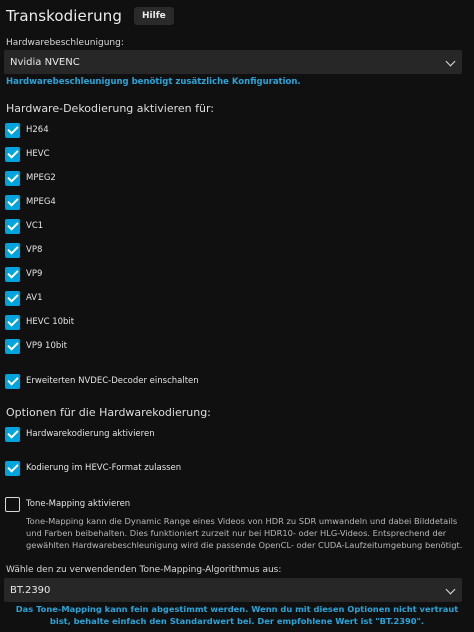  I want to click on hw-encoding-checkbox: Hardwarekodierung aktivieren, so click(80, 434).